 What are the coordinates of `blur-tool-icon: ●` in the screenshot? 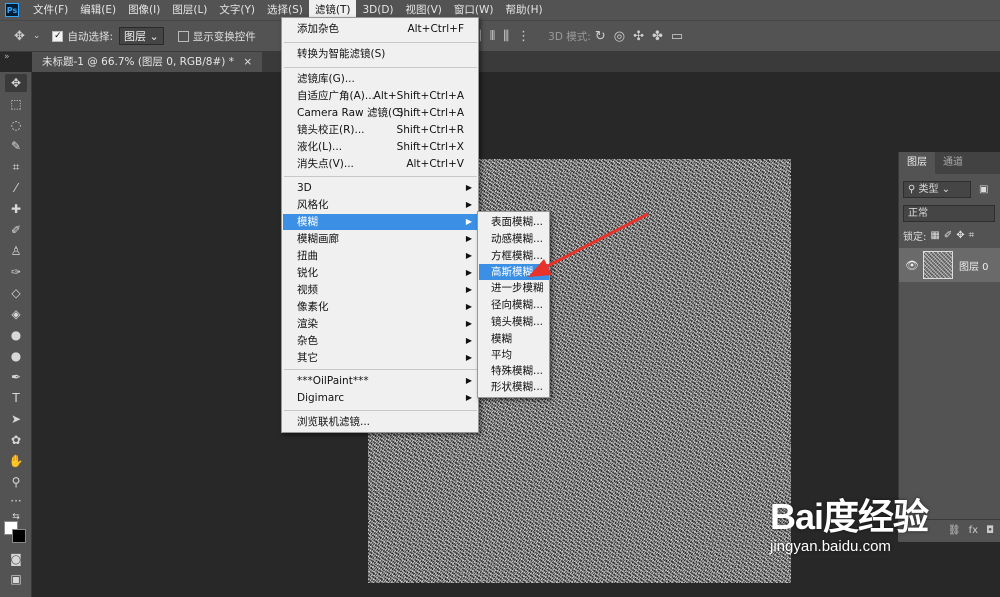 It's located at (16, 335).